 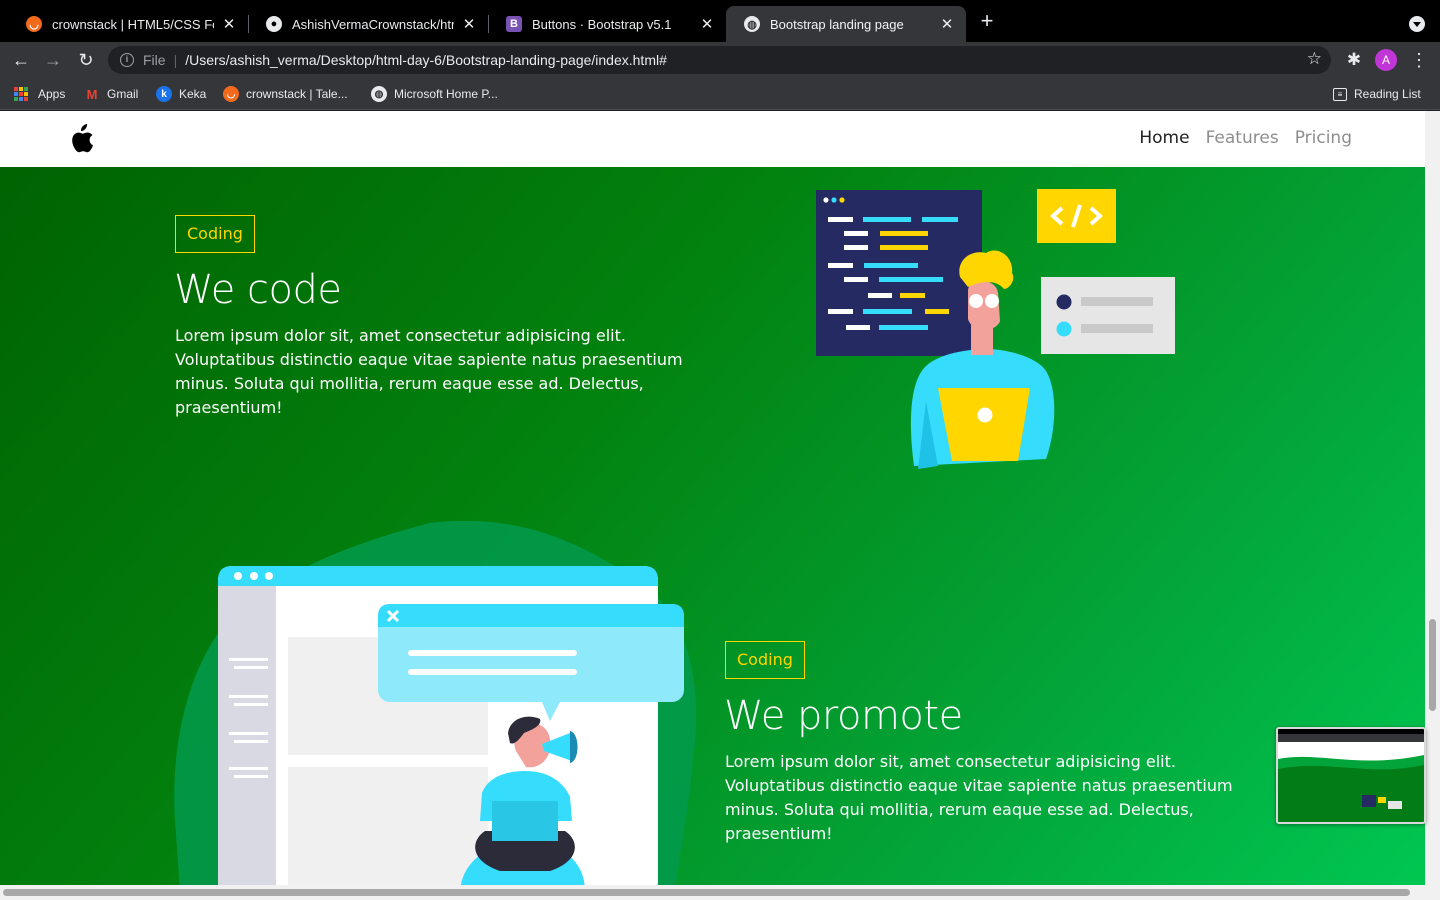 What do you see at coordinates (1242, 138) in the screenshot?
I see `nav-features-link: Features` at bounding box center [1242, 138].